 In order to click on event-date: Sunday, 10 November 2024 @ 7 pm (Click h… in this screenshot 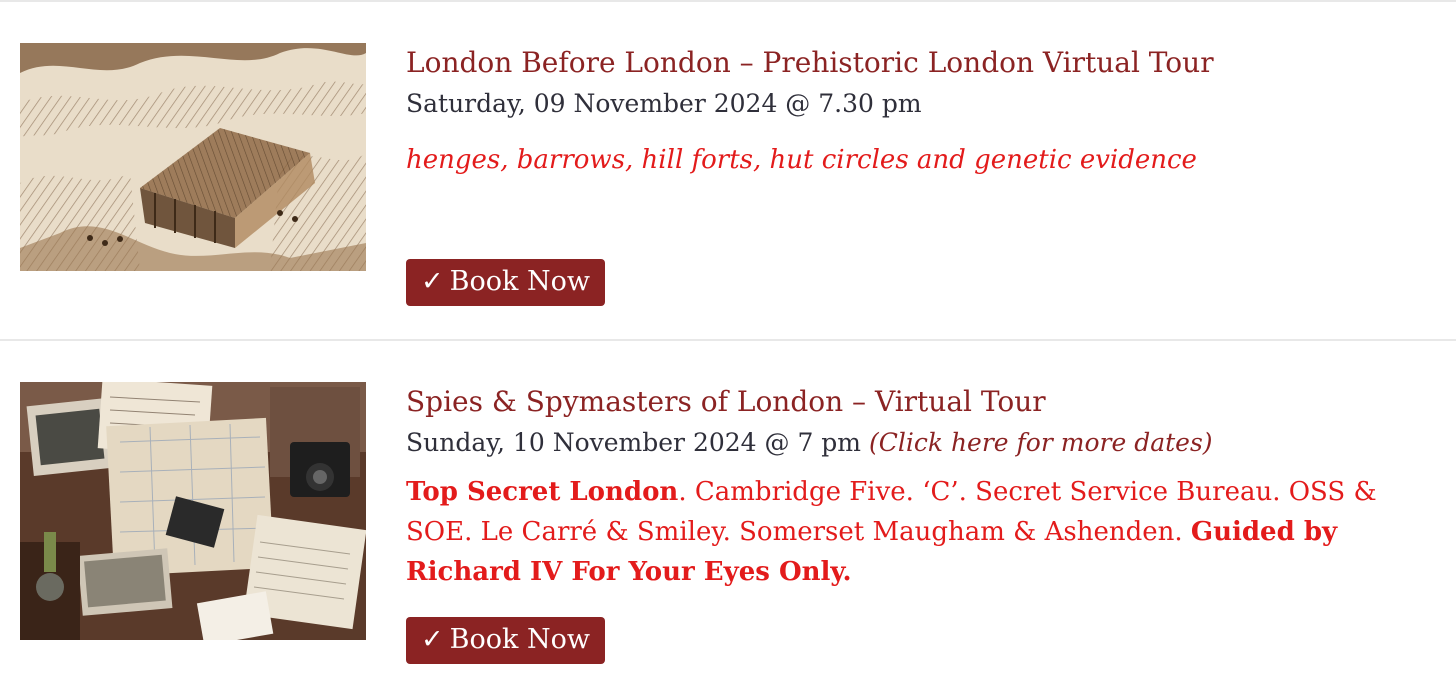, I will do `click(809, 443)`.